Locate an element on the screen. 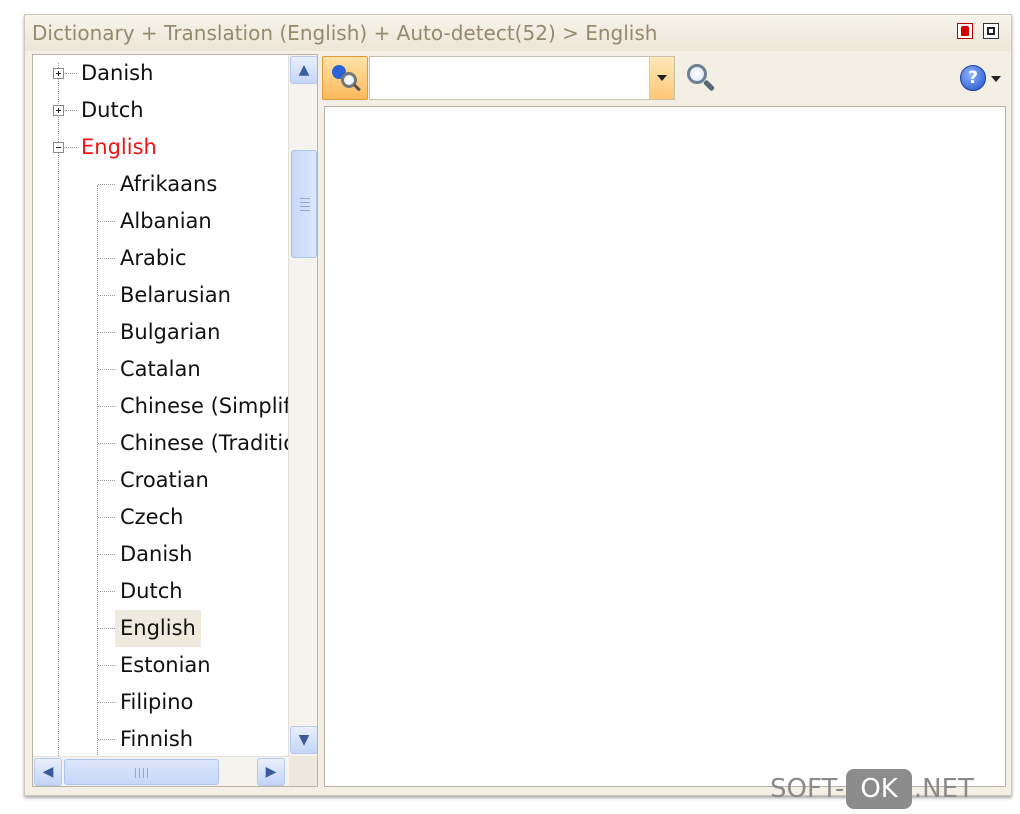 The width and height of the screenshot is (1020, 814). search-input is located at coordinates (510, 78).